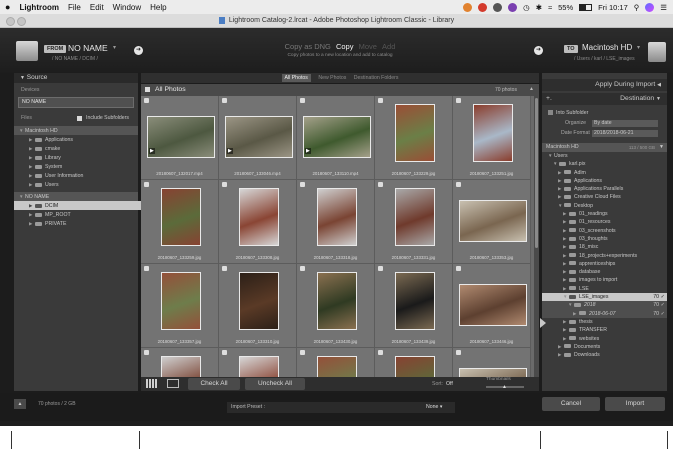 The width and height of the screenshot is (673, 449). Describe the element at coordinates (76, 130) in the screenshot. I see `volume-macintosh-hd: ▼ Macintosh HD` at that location.